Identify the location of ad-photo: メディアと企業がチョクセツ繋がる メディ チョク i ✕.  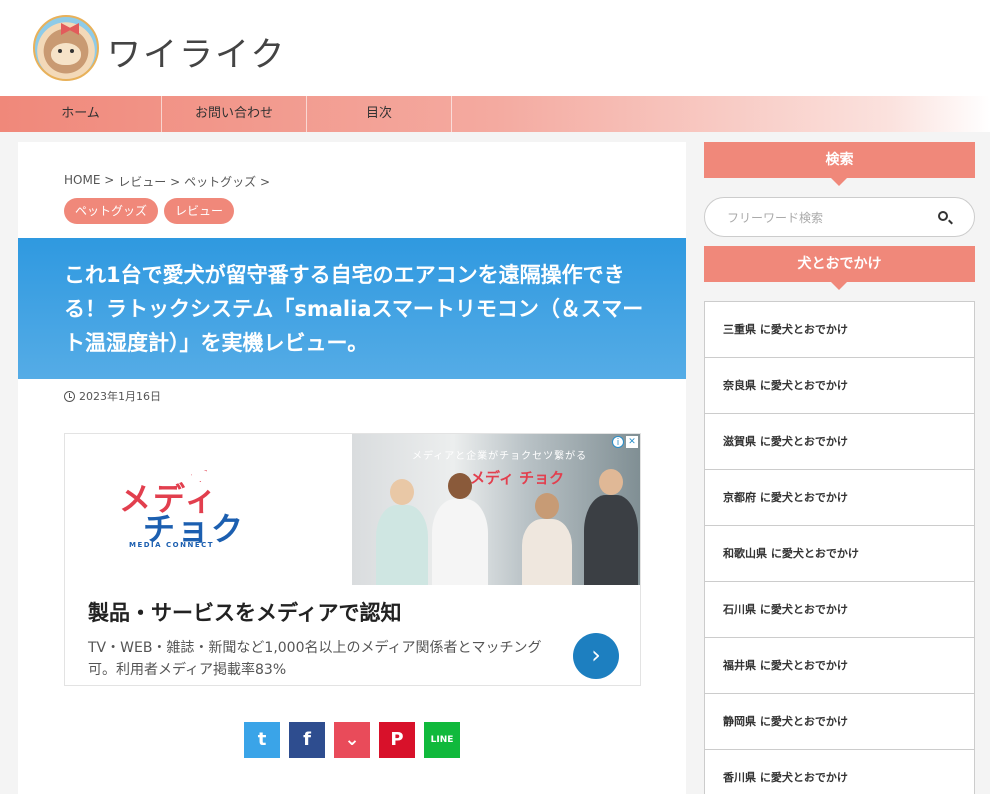
(496, 509).